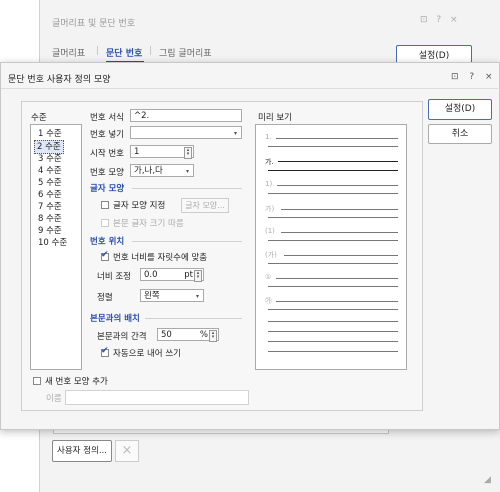  I want to click on fit-width-checkbox, so click(105, 255).